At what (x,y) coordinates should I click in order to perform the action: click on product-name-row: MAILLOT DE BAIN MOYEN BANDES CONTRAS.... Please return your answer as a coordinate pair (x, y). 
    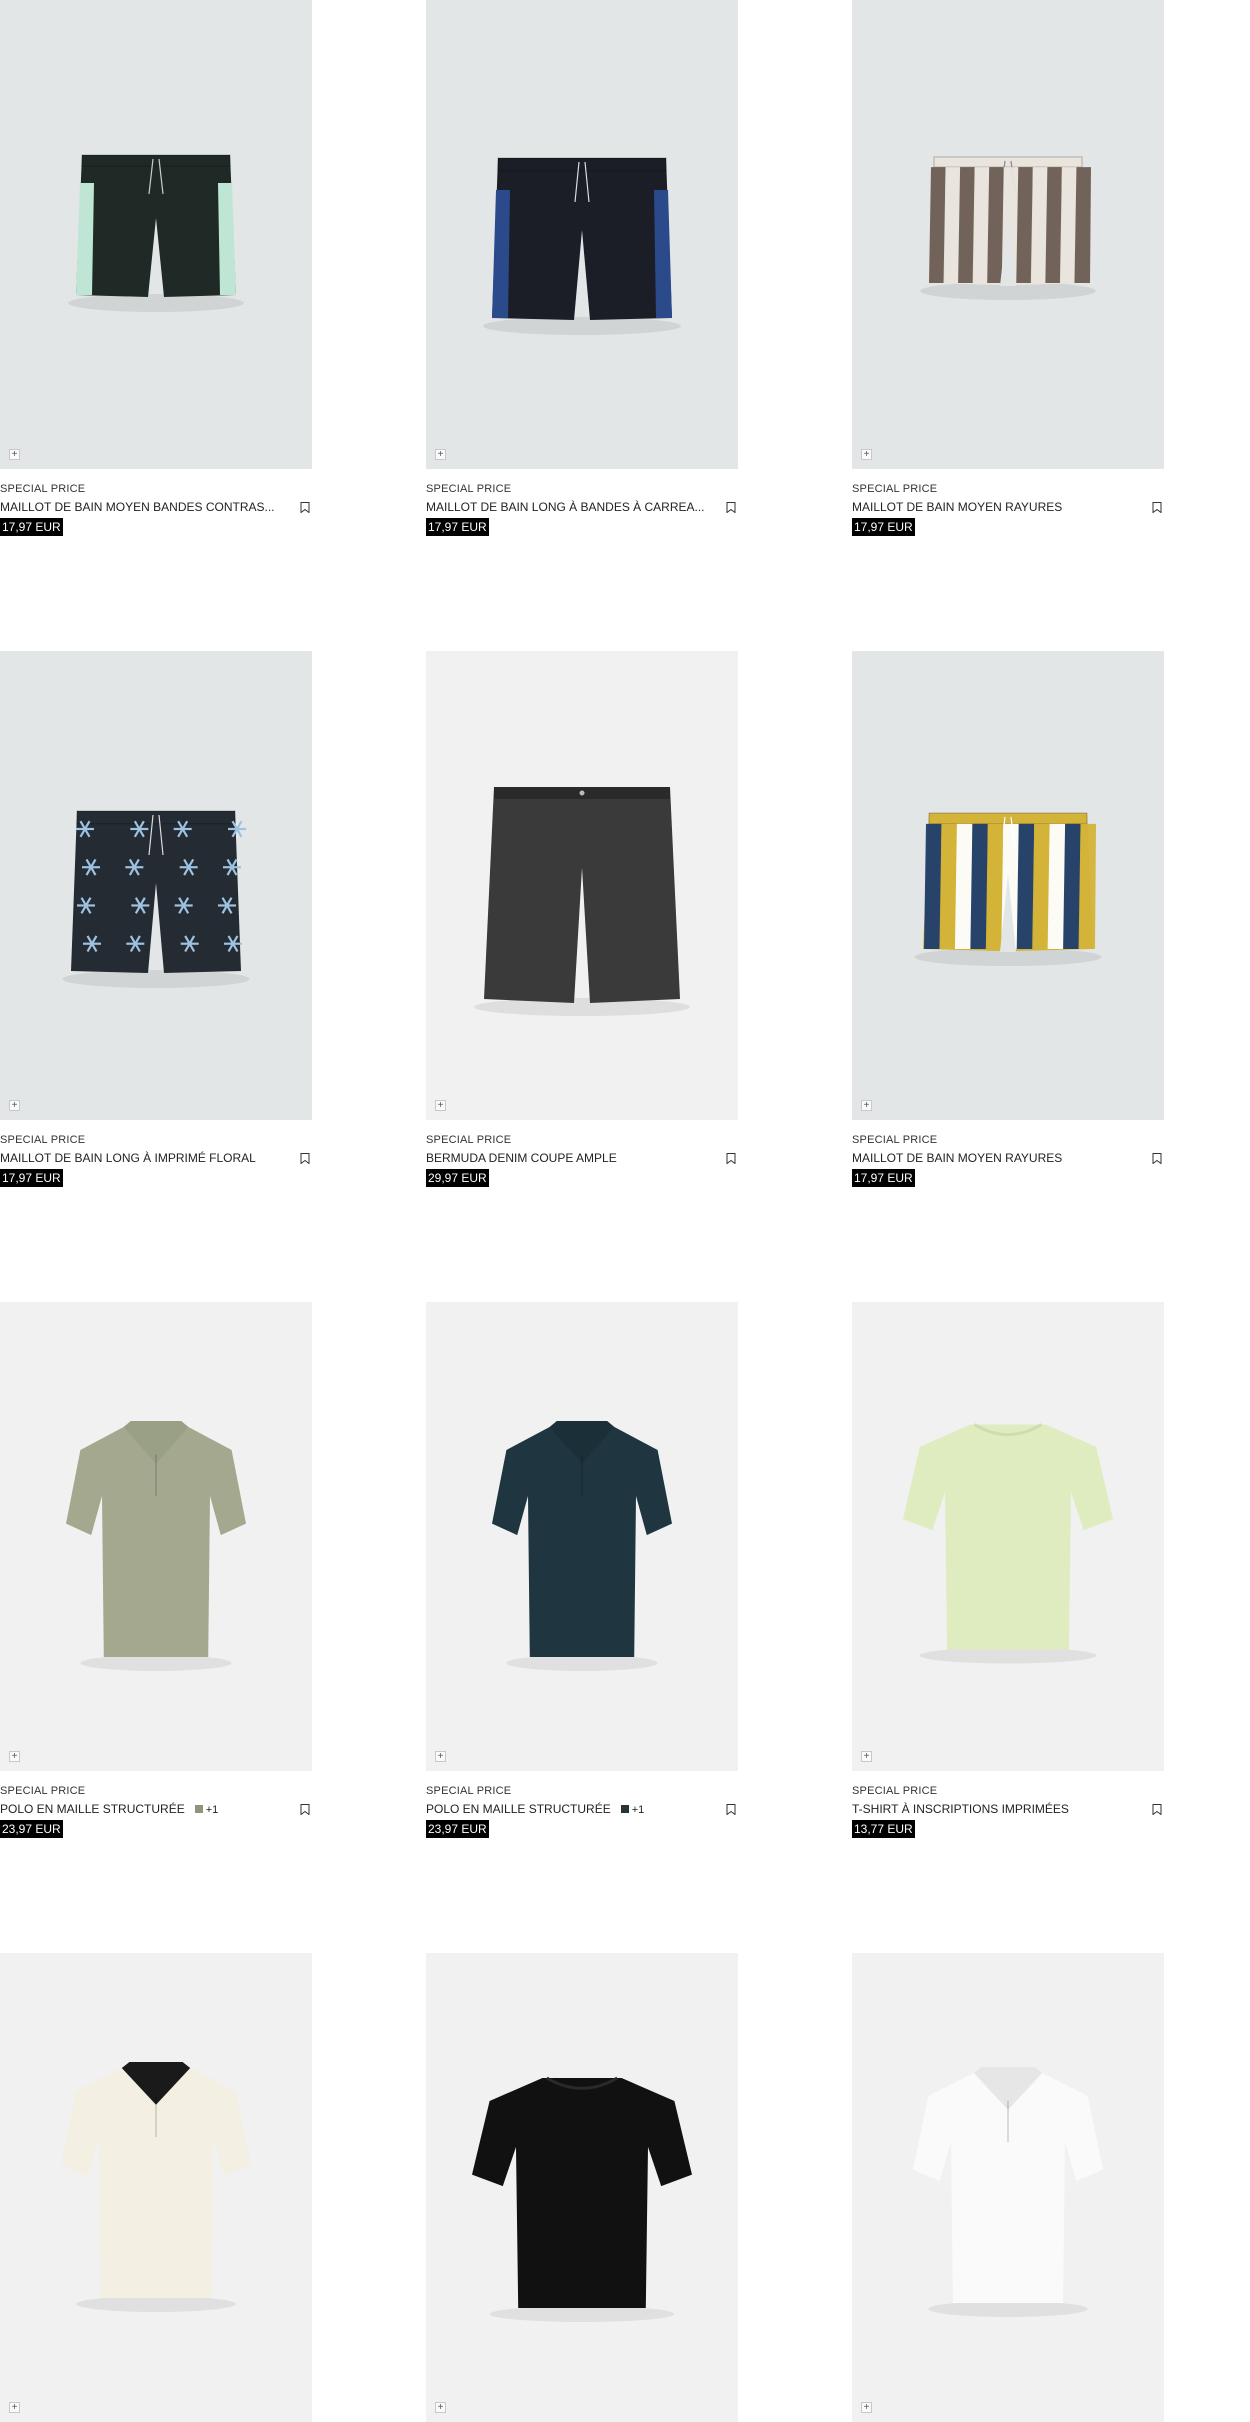
    Looking at the image, I should click on (156, 507).